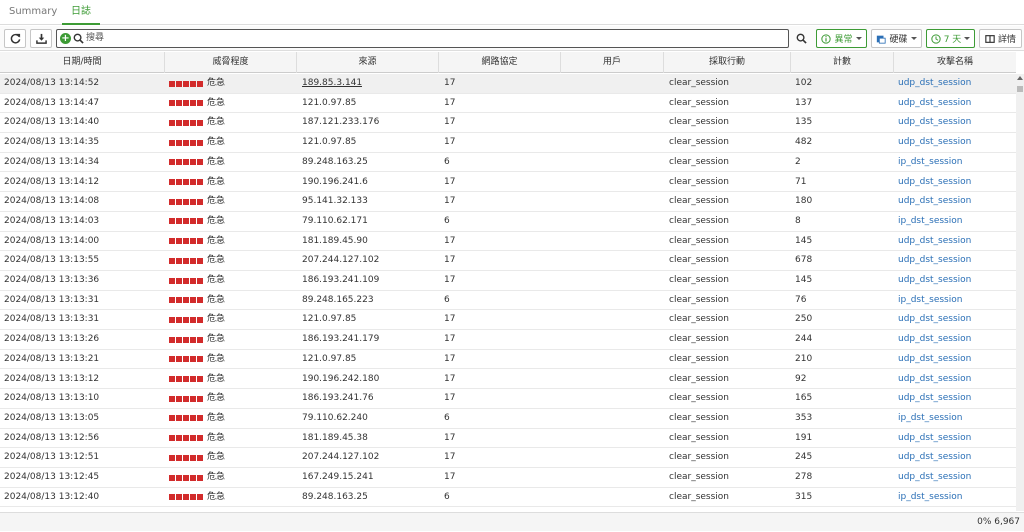 Image resolution: width=1024 pixels, height=532 pixels. What do you see at coordinates (41, 38) in the screenshot?
I see `download-button` at bounding box center [41, 38].